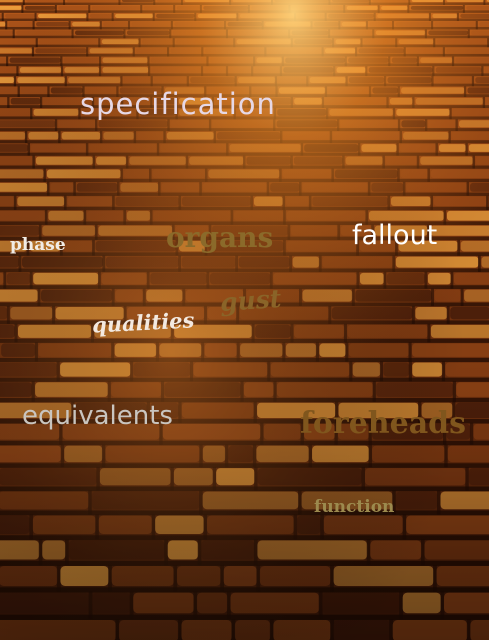 The width and height of the screenshot is (489, 640). I want to click on word-specification: specification, so click(178, 104).